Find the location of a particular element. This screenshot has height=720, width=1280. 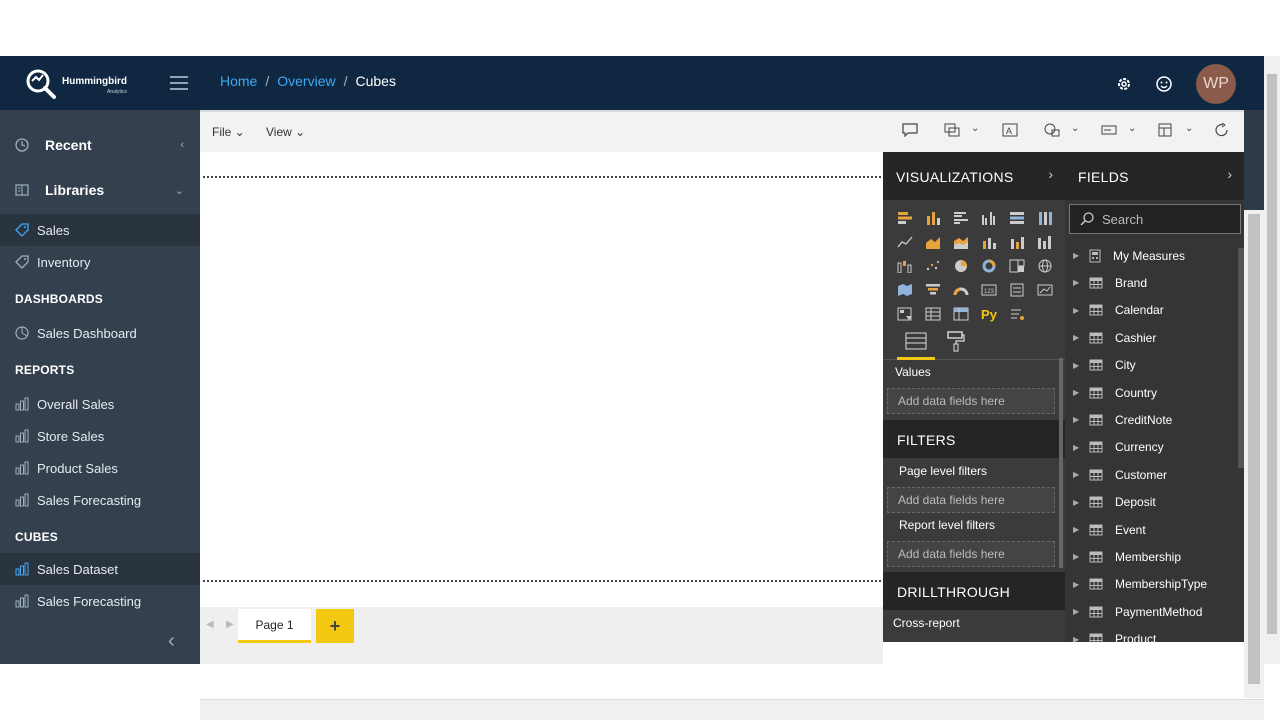

field-table-row: ▶ Product is located at coordinates (1154, 634).